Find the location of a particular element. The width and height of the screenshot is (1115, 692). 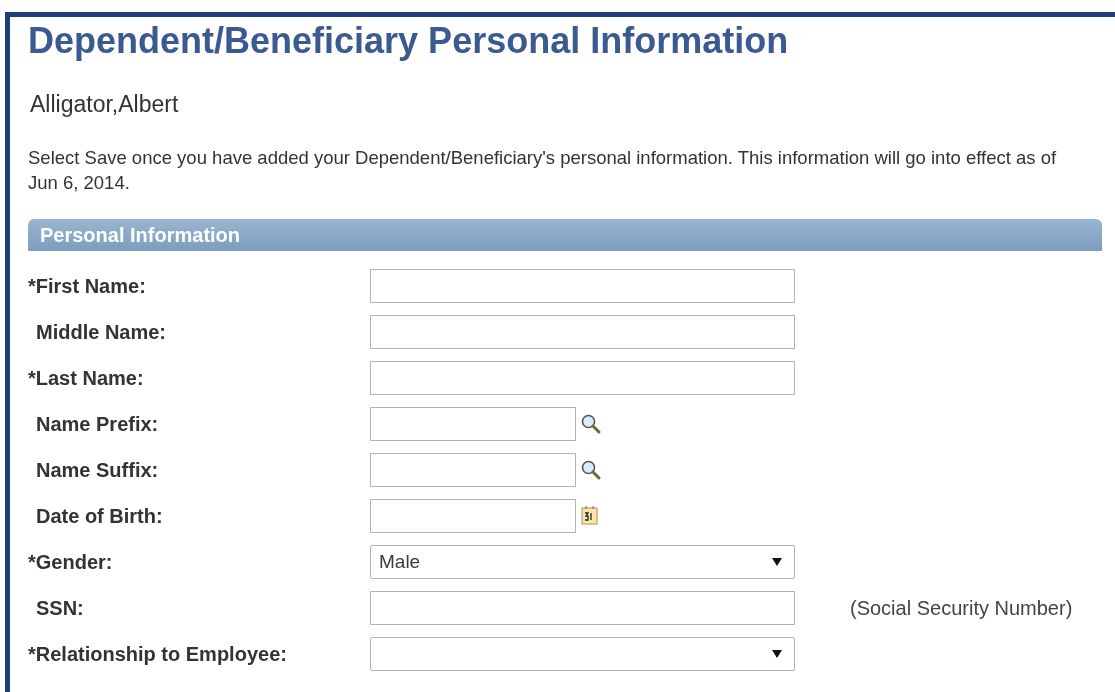

field-label: *Relationship to Employee: is located at coordinates (157, 654).